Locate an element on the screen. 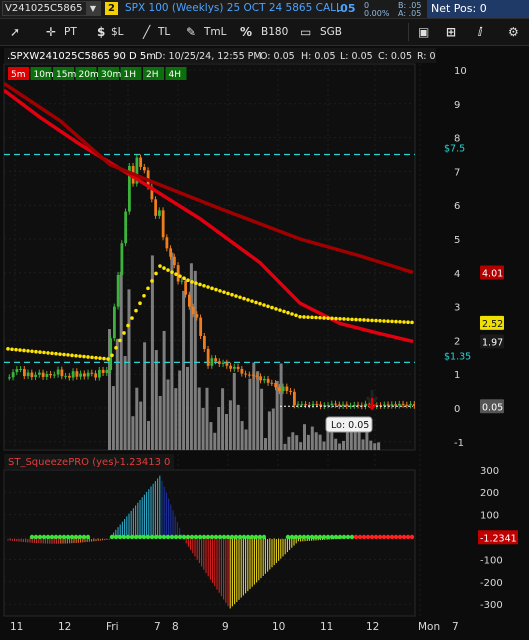  trendline-label: TL is located at coordinates (164, 32).